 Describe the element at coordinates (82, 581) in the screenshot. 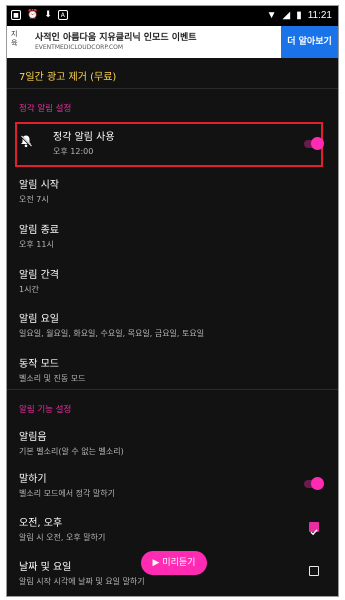

I see `setting-subtitle: 알림 시작 시각에 날짜 및 요일 말하기` at that location.